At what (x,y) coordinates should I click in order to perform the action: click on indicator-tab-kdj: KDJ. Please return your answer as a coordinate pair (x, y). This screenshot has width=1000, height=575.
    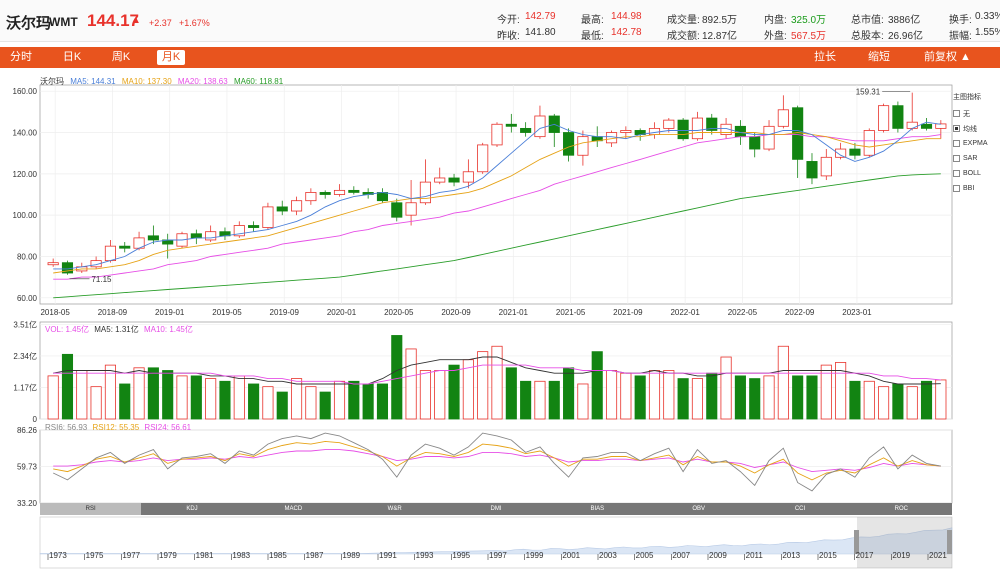
    Looking at the image, I should click on (191, 509).